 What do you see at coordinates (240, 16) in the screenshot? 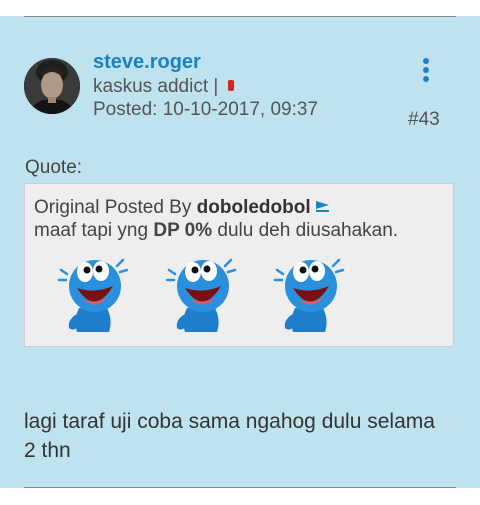
I see `top-divider` at bounding box center [240, 16].